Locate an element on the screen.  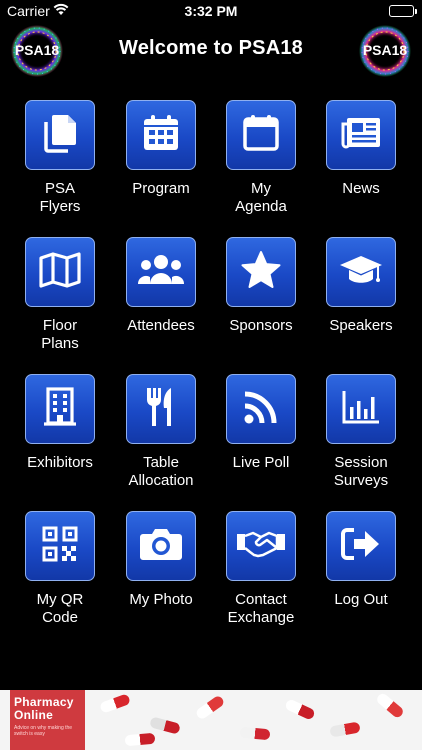
log-out-button is located at coordinates (361, 546).